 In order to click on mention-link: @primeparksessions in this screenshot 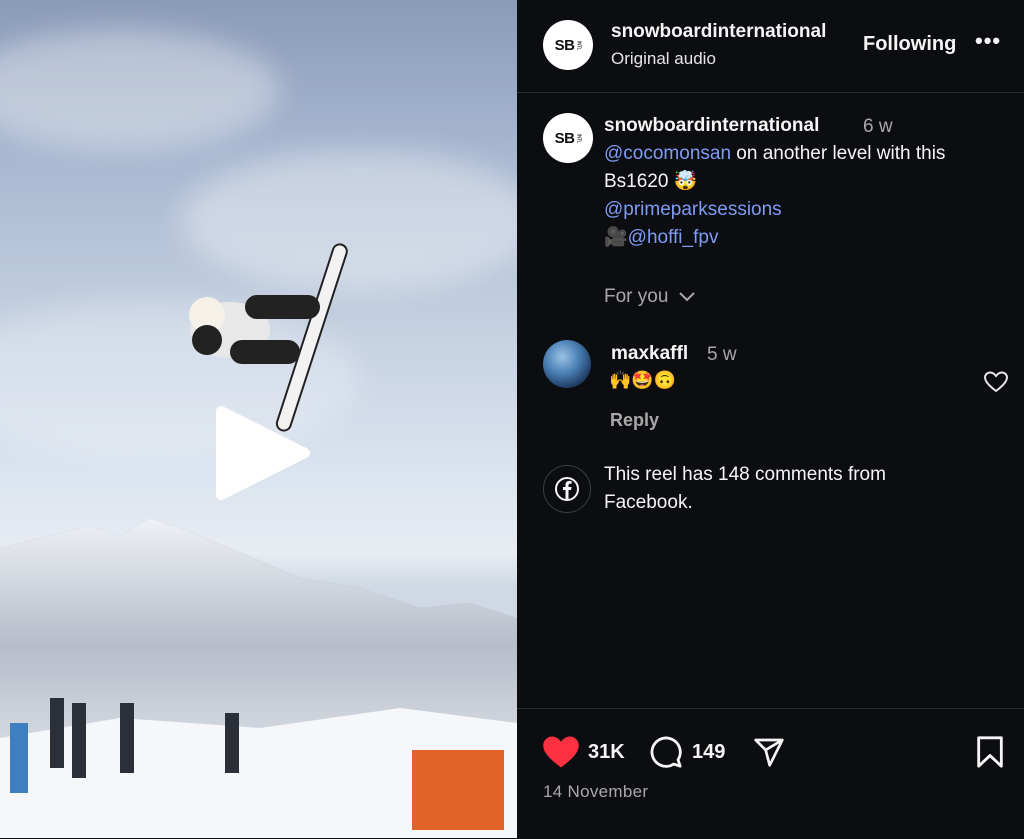, I will do `click(693, 209)`.